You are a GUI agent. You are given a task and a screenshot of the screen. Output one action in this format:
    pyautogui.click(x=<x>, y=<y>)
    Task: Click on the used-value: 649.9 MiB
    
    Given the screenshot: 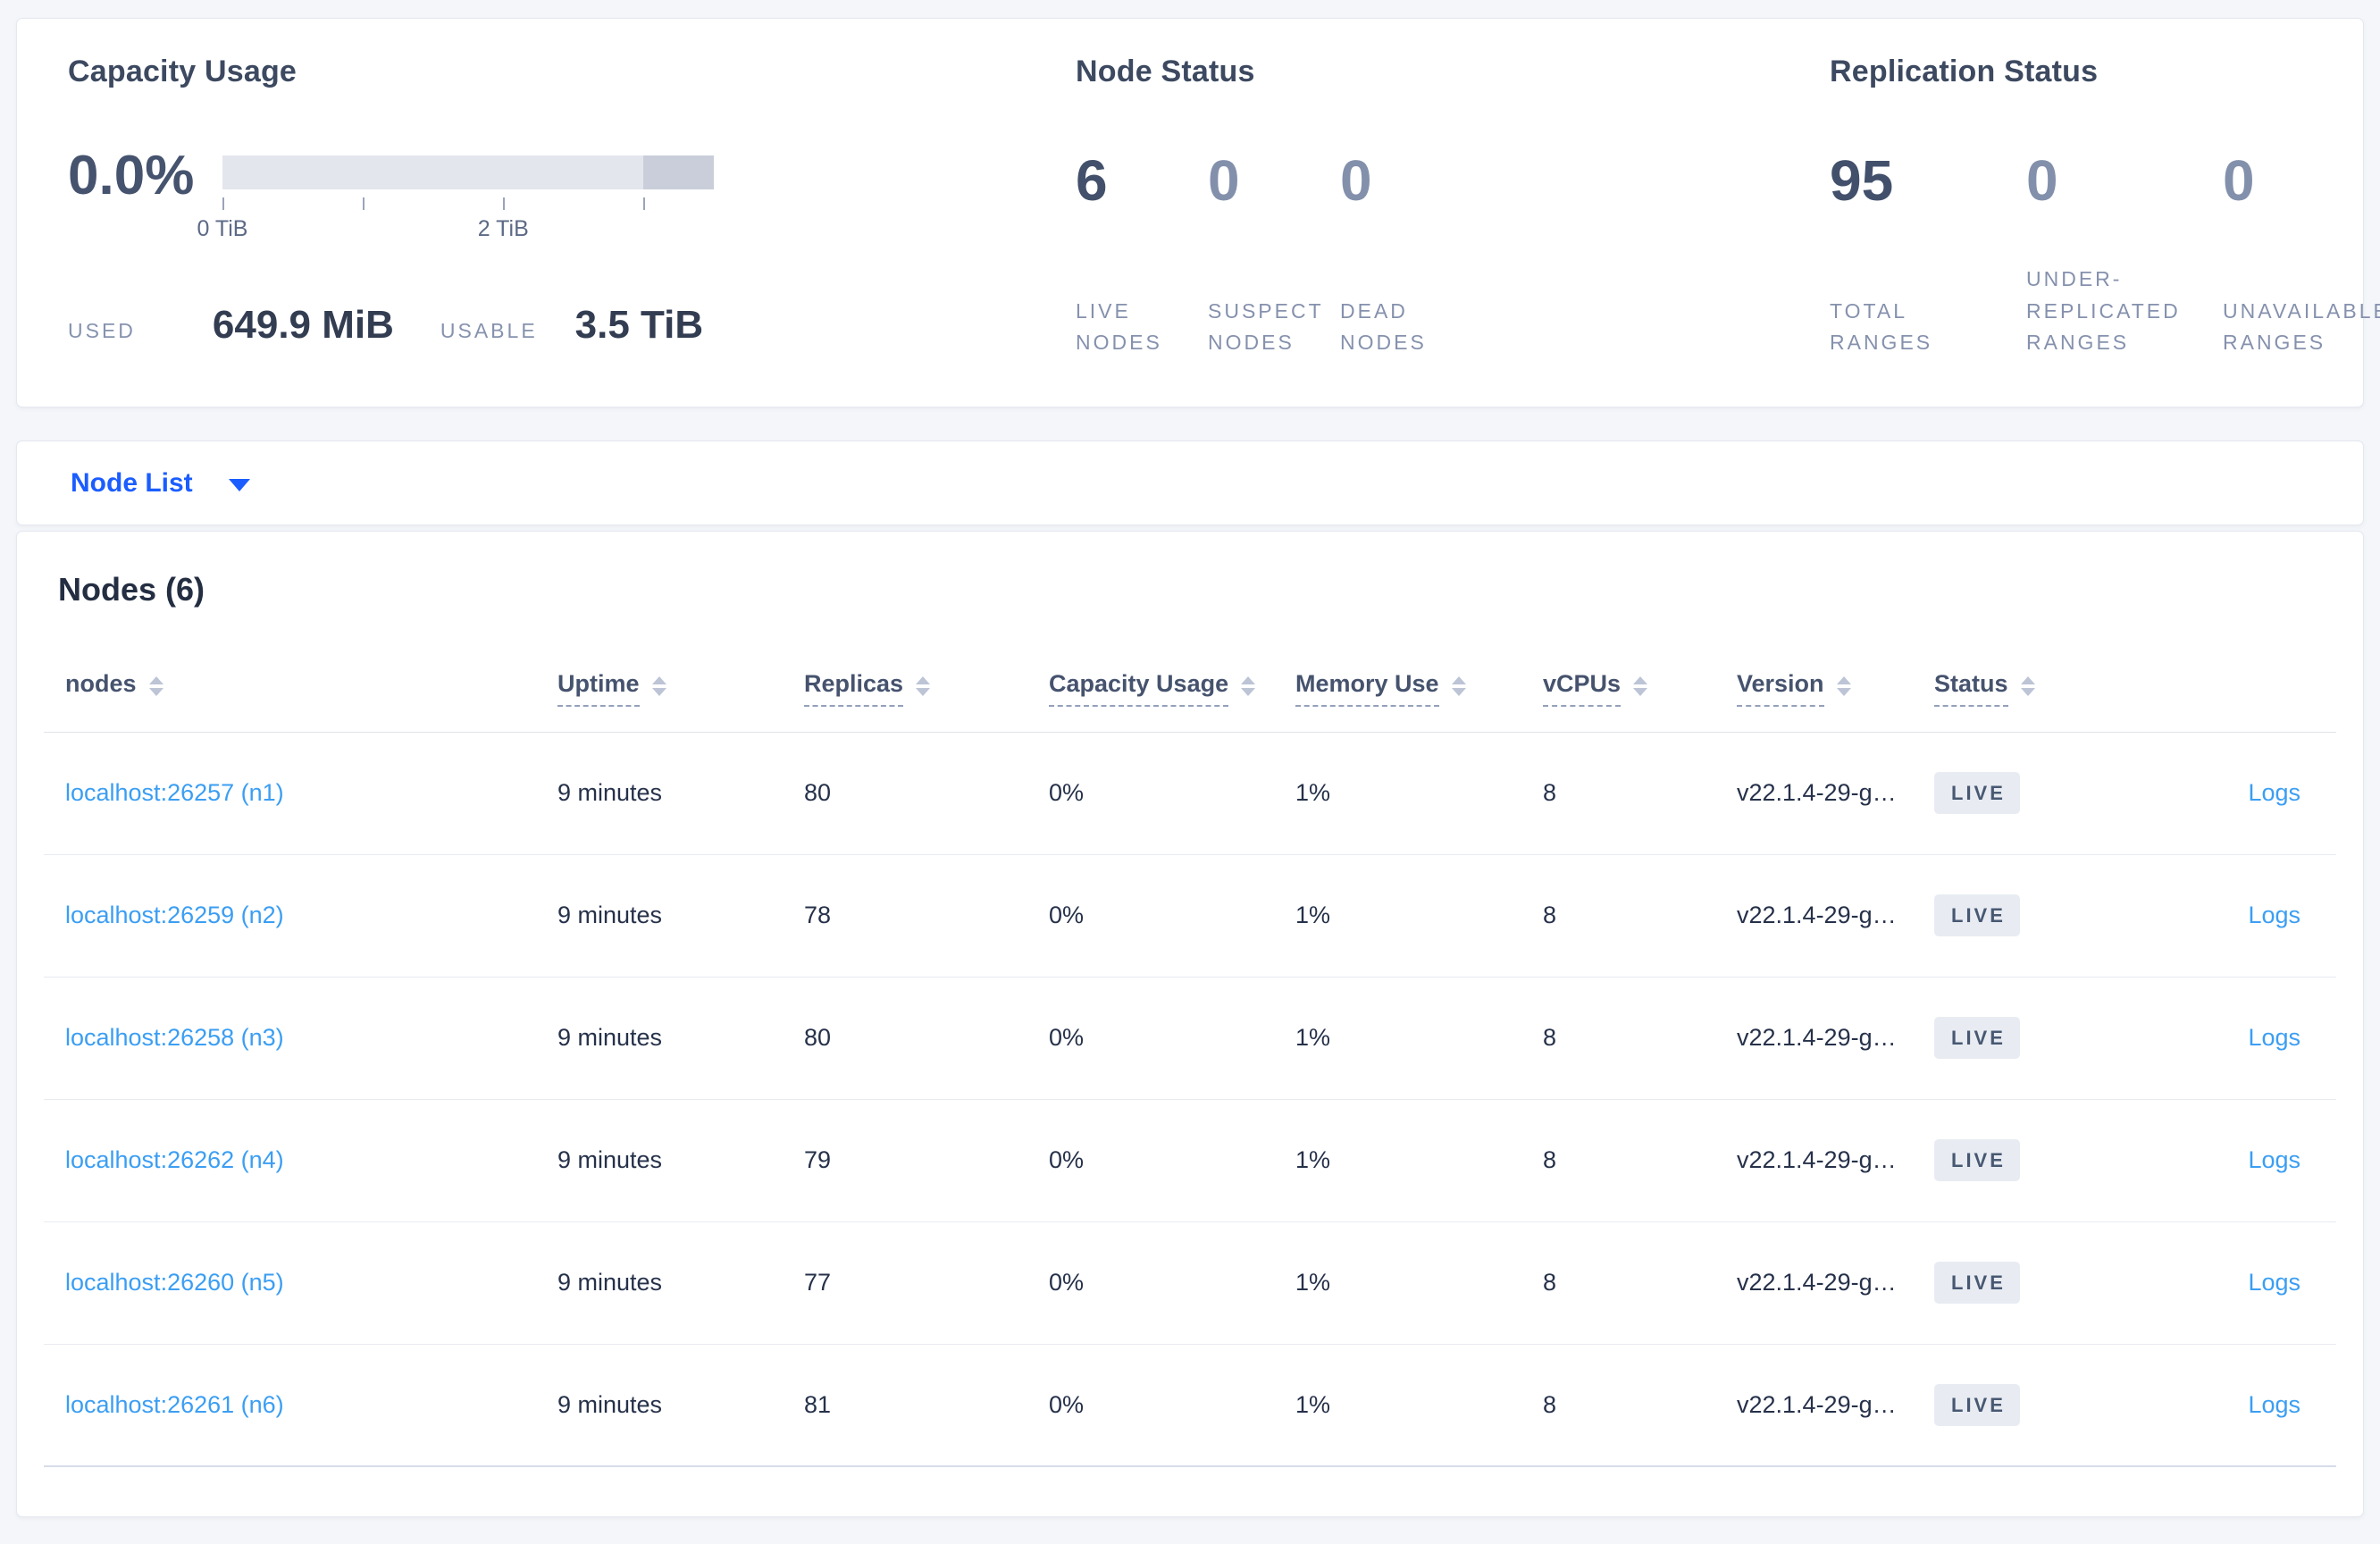 What is the action you would take?
    pyautogui.click(x=303, y=325)
    